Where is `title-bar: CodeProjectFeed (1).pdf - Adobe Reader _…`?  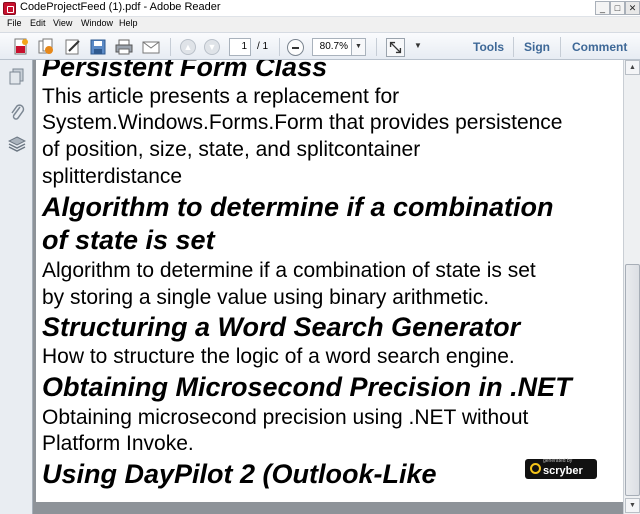 title-bar: CodeProjectFeed (1).pdf - Adobe Reader _… is located at coordinates (320, 8).